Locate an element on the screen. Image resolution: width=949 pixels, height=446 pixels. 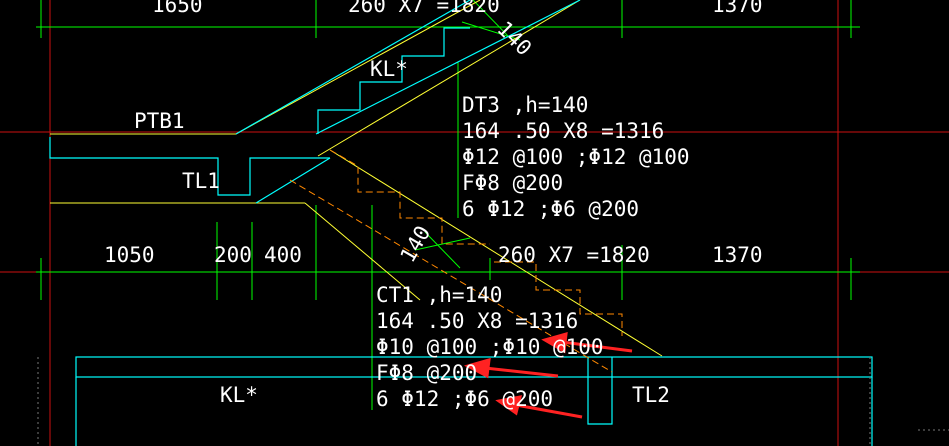
dim-top-right: 1370 is located at coordinates (737, 8).